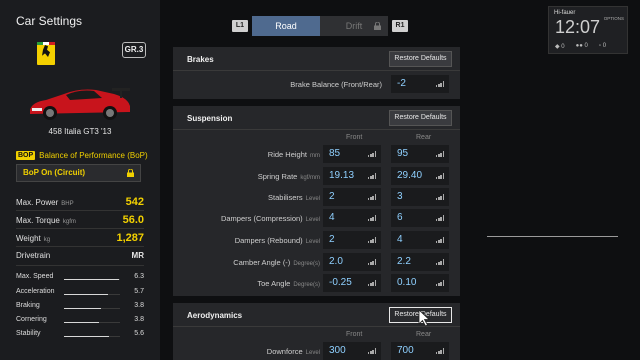 This screenshot has width=640, height=360. I want to click on stat-value: 5.7, so click(139, 291).